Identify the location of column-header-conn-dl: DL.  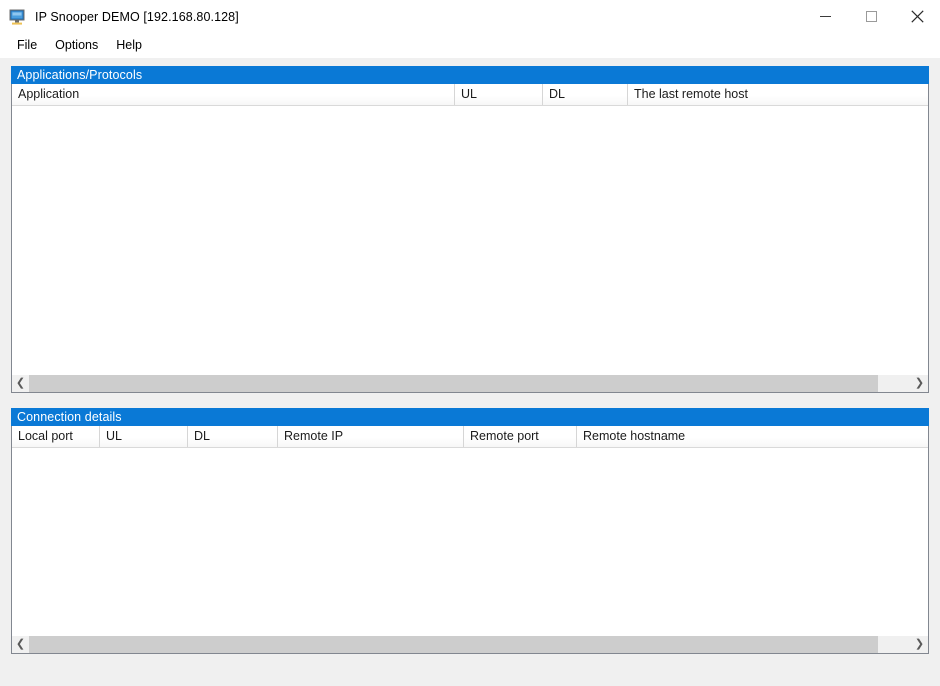
(233, 436).